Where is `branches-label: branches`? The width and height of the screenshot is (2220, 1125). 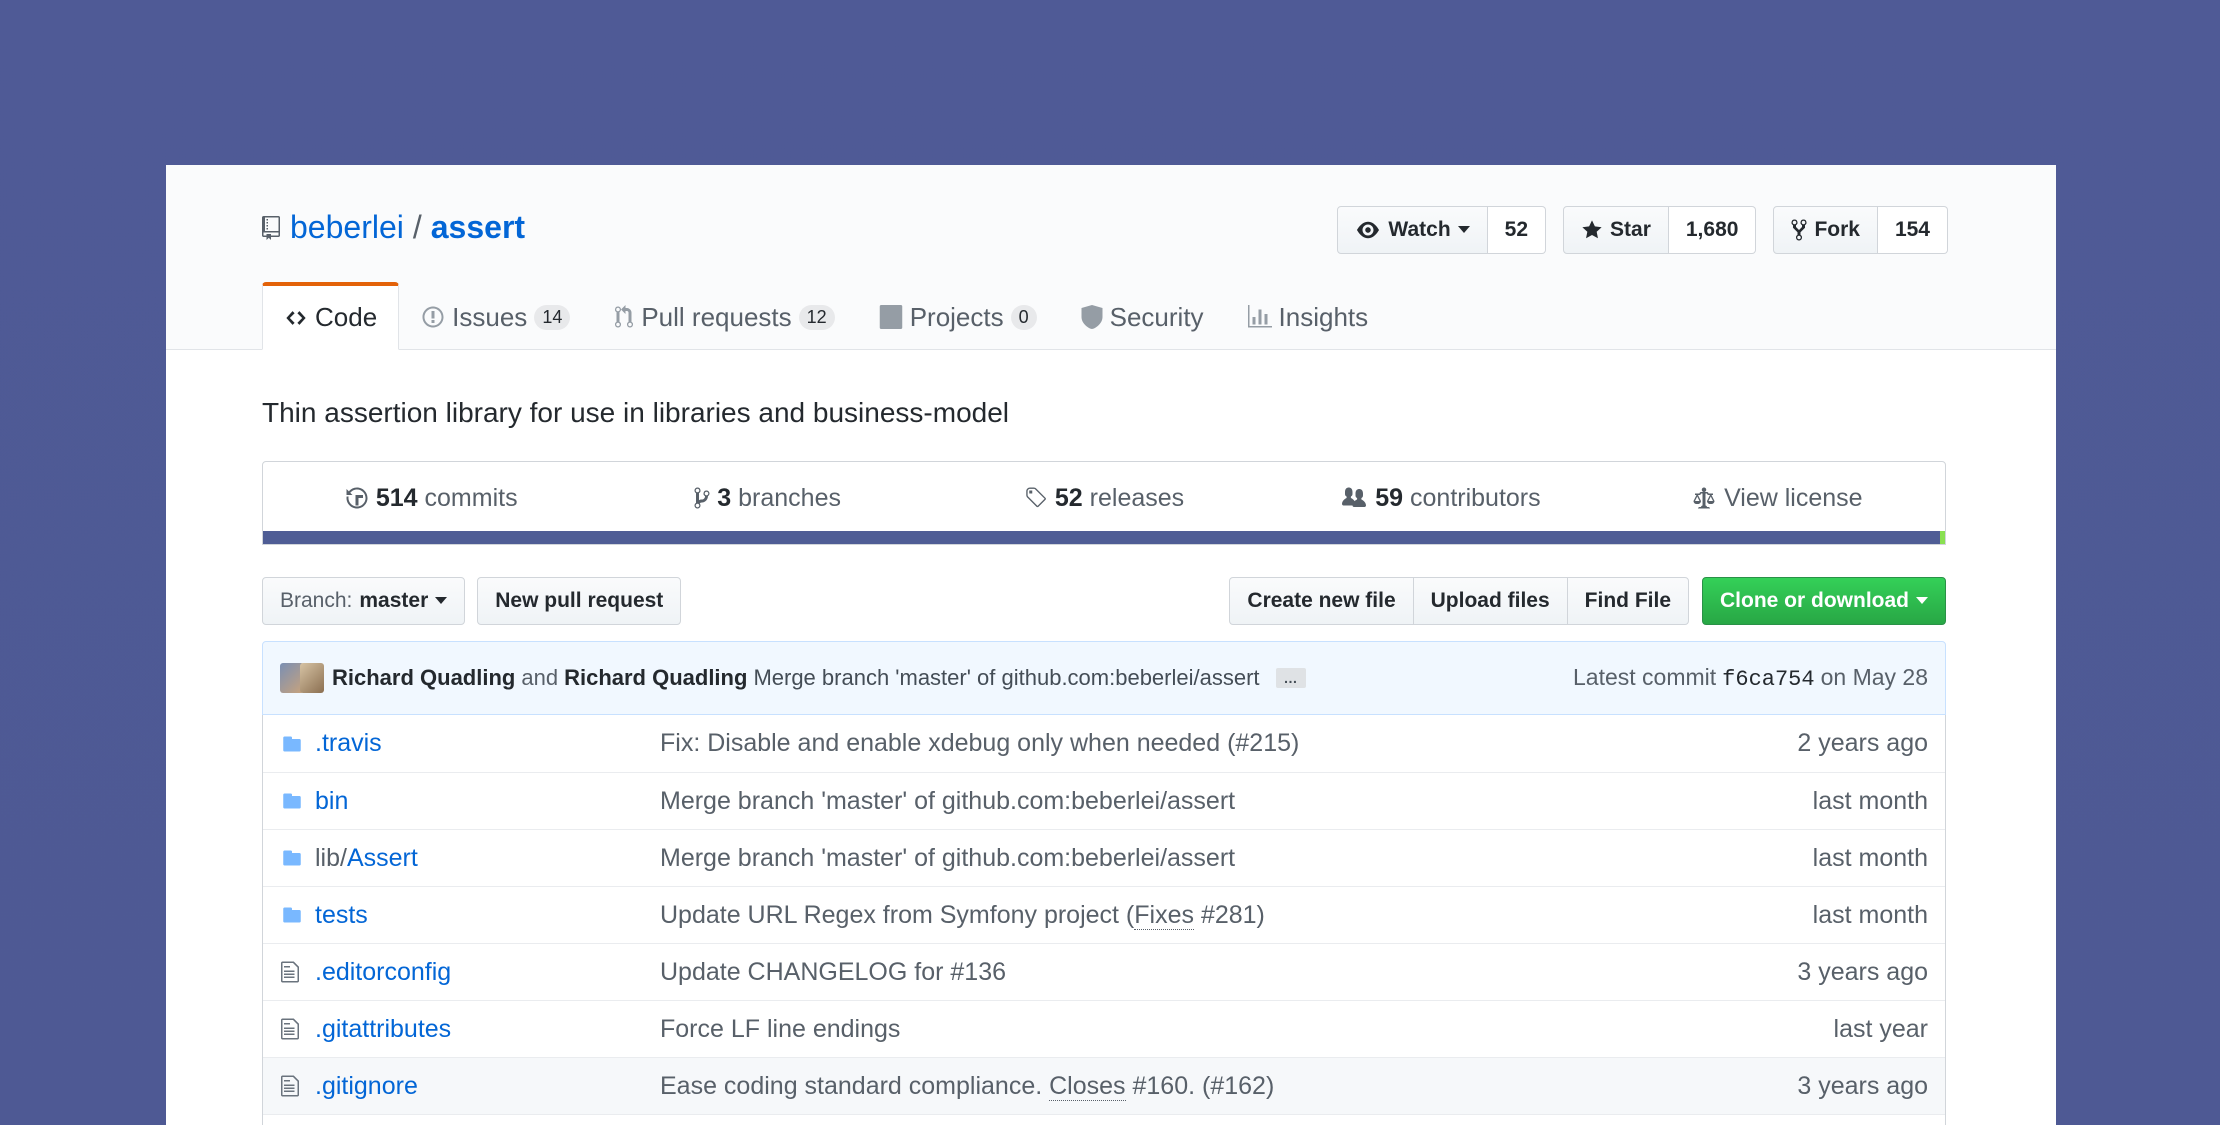
branches-label: branches is located at coordinates (789, 497).